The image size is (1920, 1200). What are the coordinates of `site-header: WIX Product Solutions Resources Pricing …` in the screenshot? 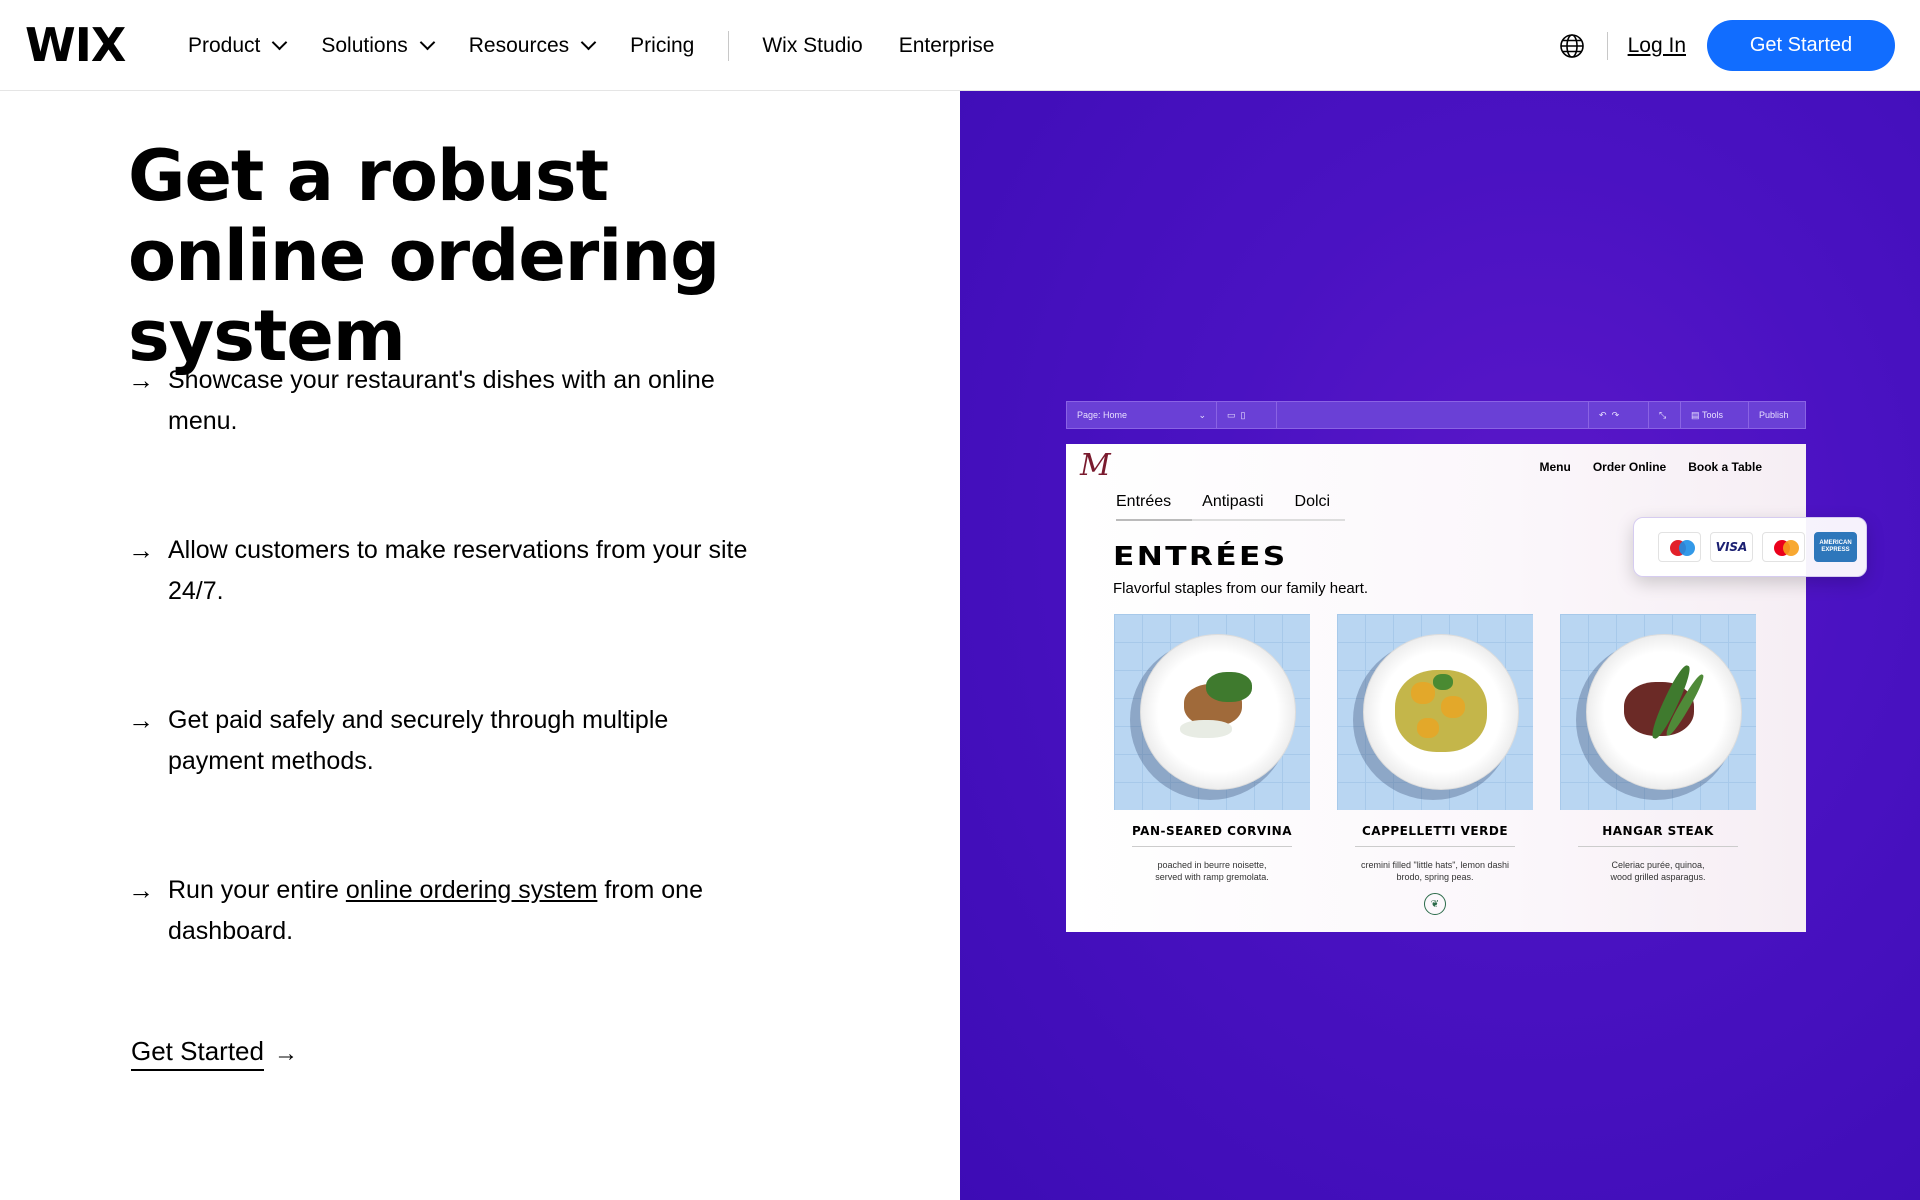 It's located at (960, 45).